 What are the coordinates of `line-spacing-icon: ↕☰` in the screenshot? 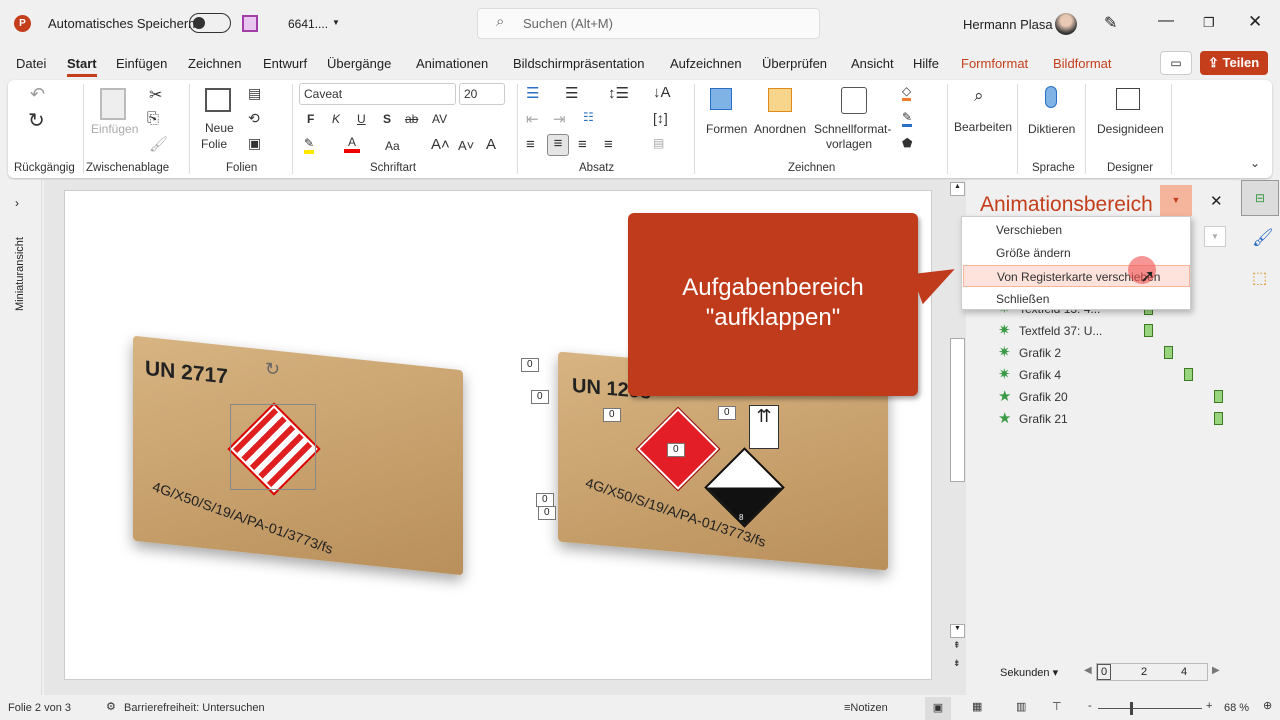 It's located at (618, 93).